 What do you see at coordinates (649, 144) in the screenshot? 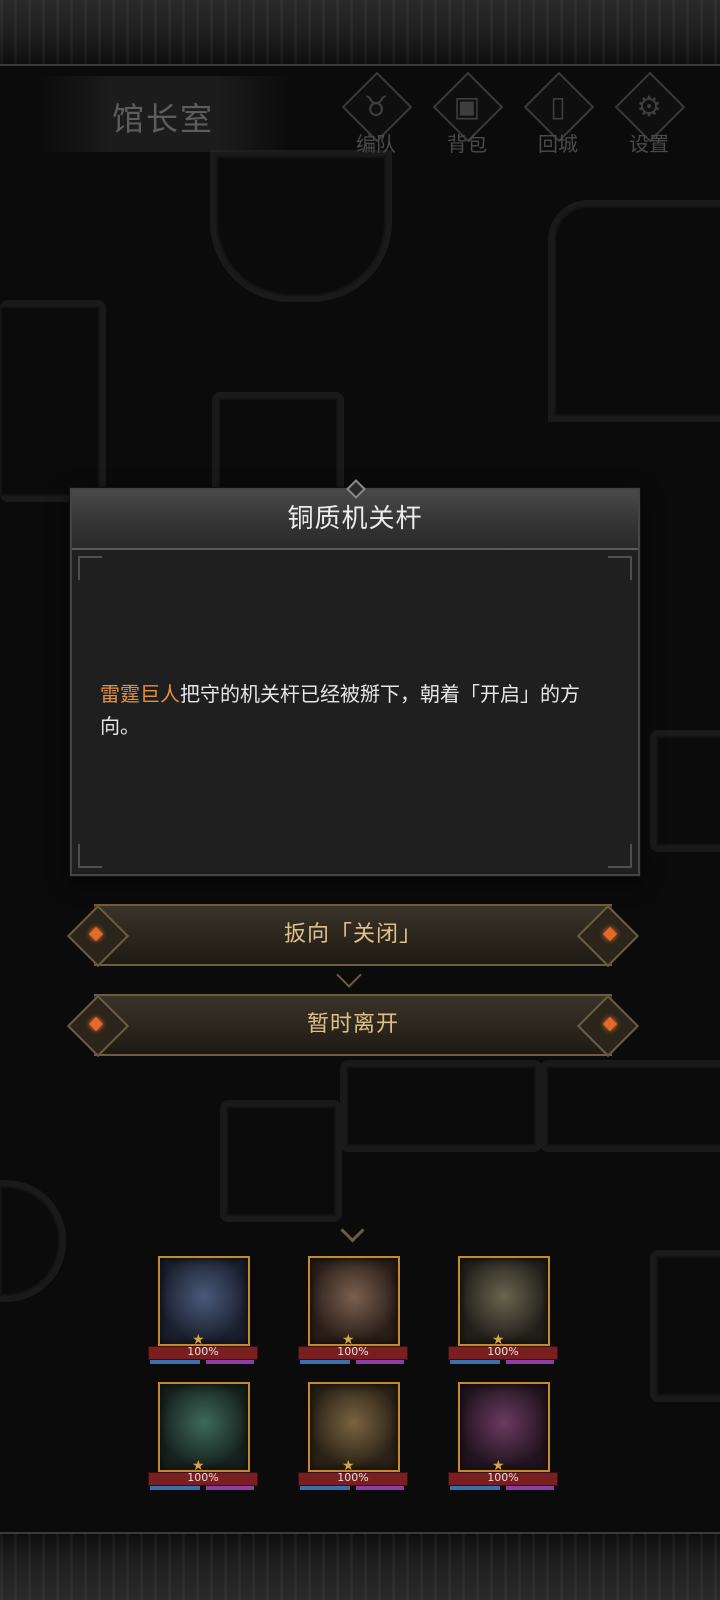
I see `nav-label: 设置` at bounding box center [649, 144].